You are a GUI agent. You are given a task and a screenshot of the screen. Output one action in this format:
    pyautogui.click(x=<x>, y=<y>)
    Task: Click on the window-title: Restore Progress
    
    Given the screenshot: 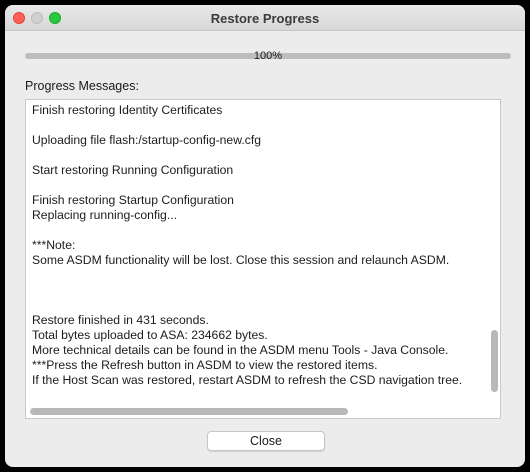 What is the action you would take?
    pyautogui.click(x=265, y=18)
    